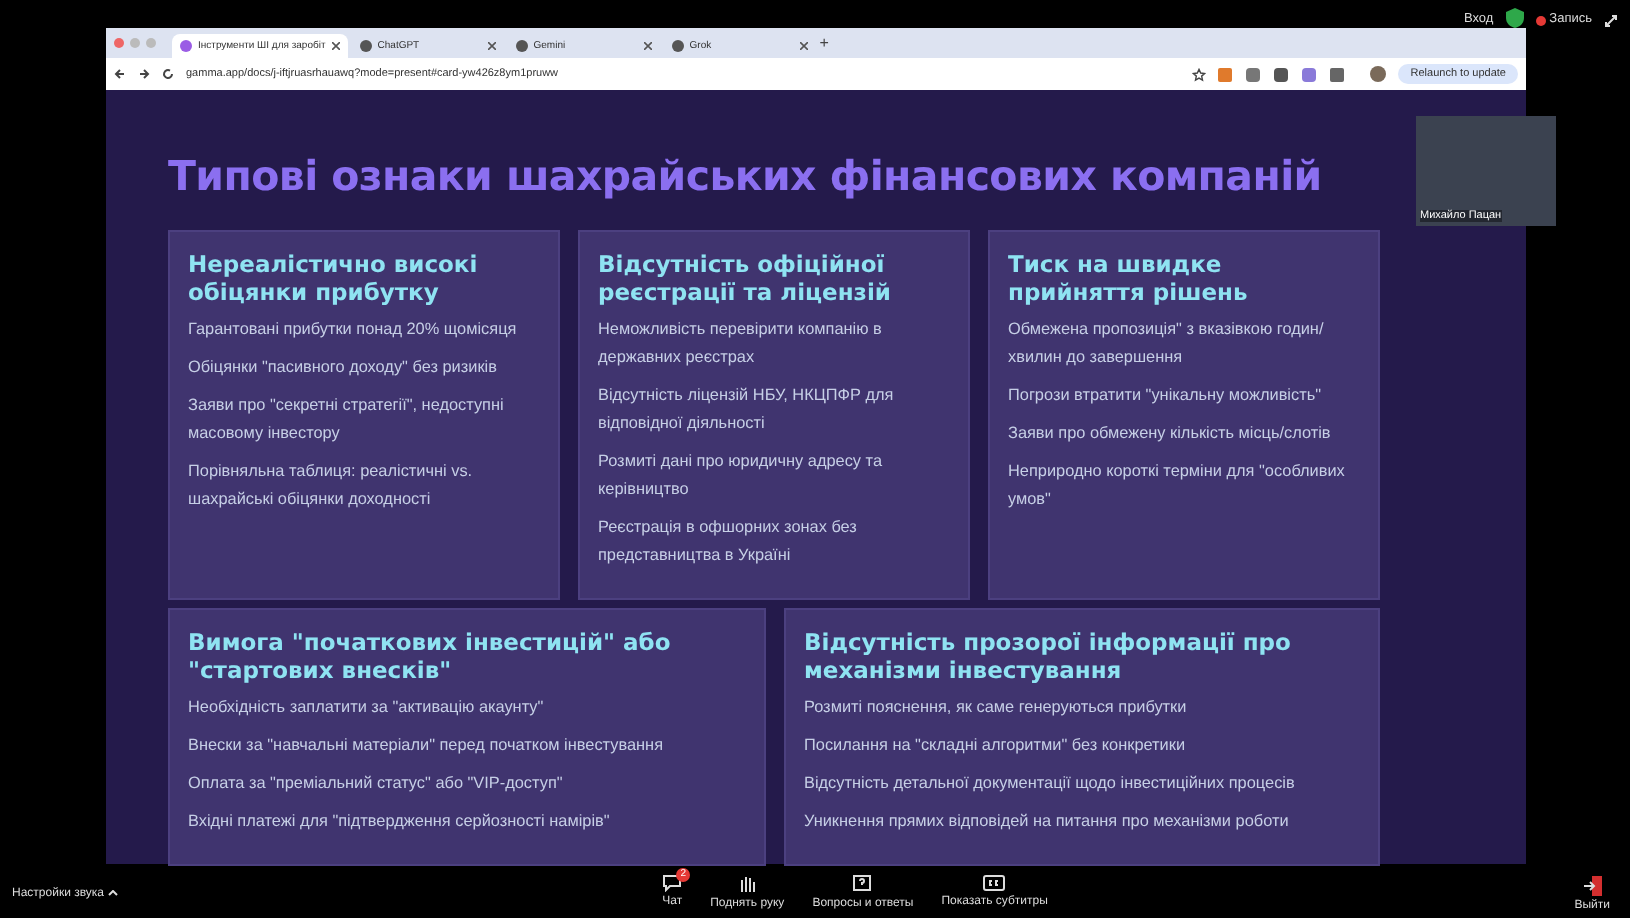 This screenshot has width=1630, height=918. What do you see at coordinates (427, 746) in the screenshot?
I see `card-item: Внески за "навчальні матеріали" перед початком інвестування` at bounding box center [427, 746].